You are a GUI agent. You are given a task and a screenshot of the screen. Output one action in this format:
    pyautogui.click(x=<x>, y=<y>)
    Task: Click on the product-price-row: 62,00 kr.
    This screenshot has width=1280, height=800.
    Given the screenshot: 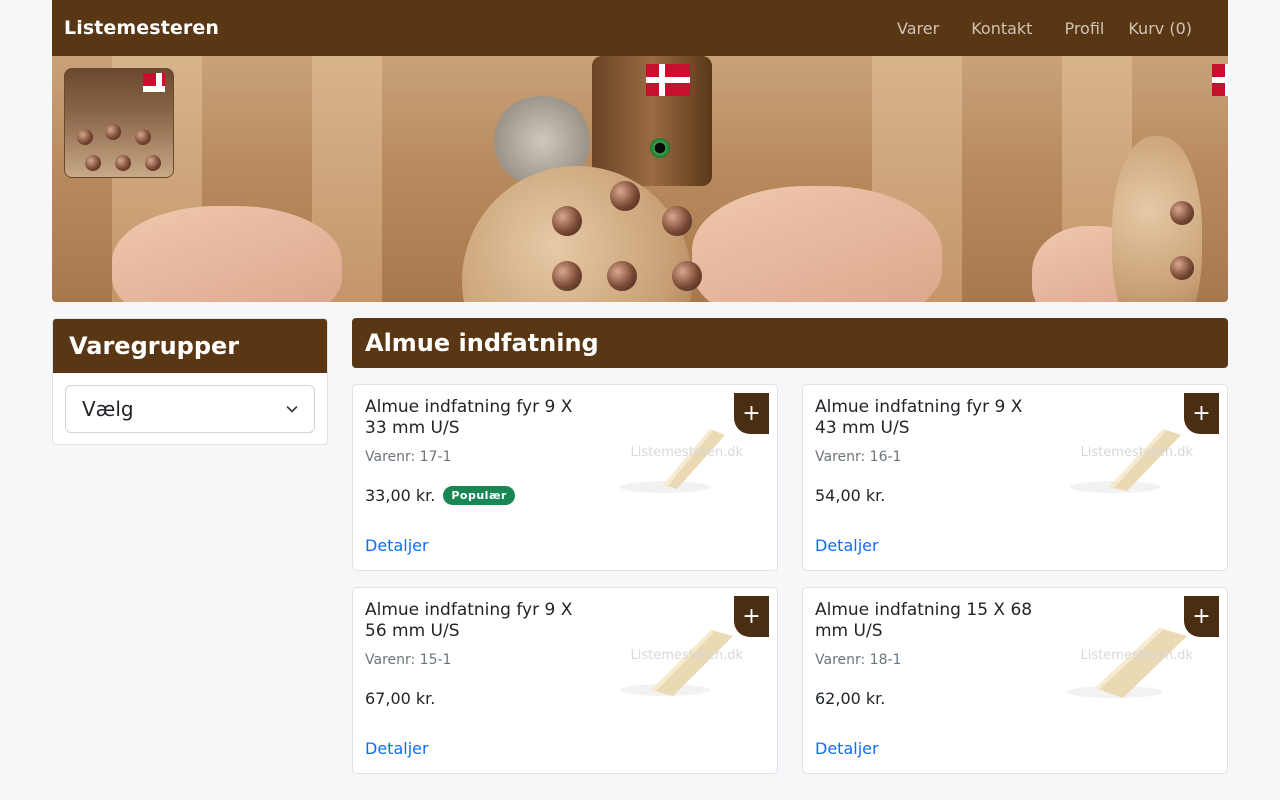 What is the action you would take?
    pyautogui.click(x=850, y=698)
    